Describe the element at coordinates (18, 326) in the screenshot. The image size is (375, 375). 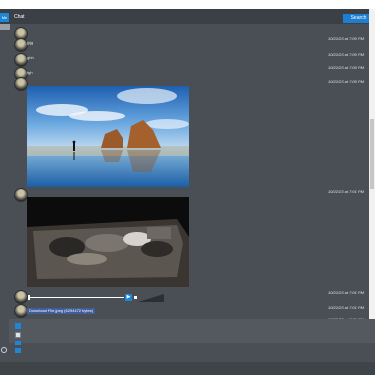
I see `image-icon` at that location.